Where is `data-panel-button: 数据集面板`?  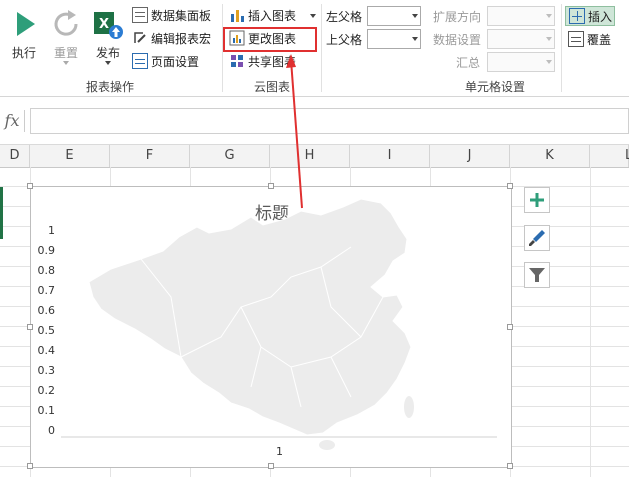
data-panel-button: 数据集面板 is located at coordinates (171, 16).